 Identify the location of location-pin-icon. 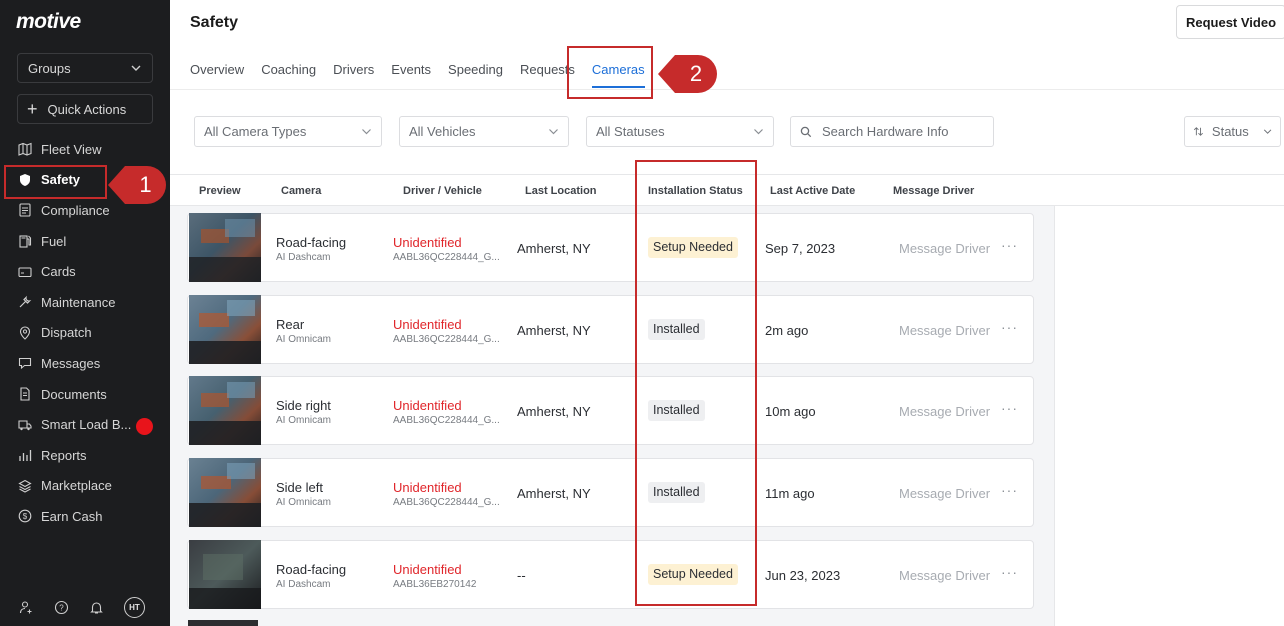
(25, 333).